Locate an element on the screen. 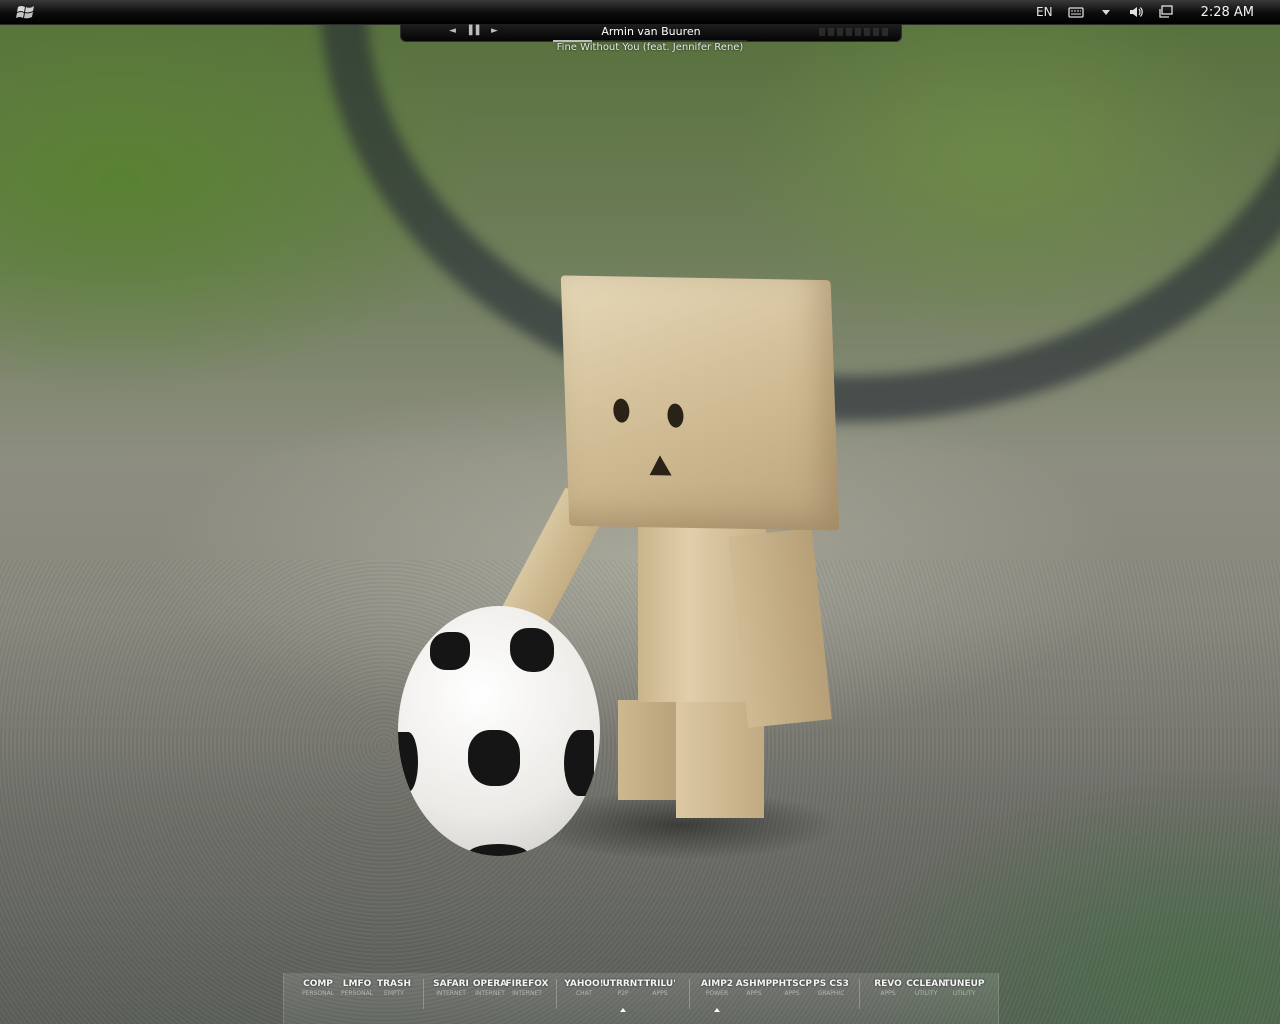  dock-item-category: EMPTY is located at coordinates (394, 993).